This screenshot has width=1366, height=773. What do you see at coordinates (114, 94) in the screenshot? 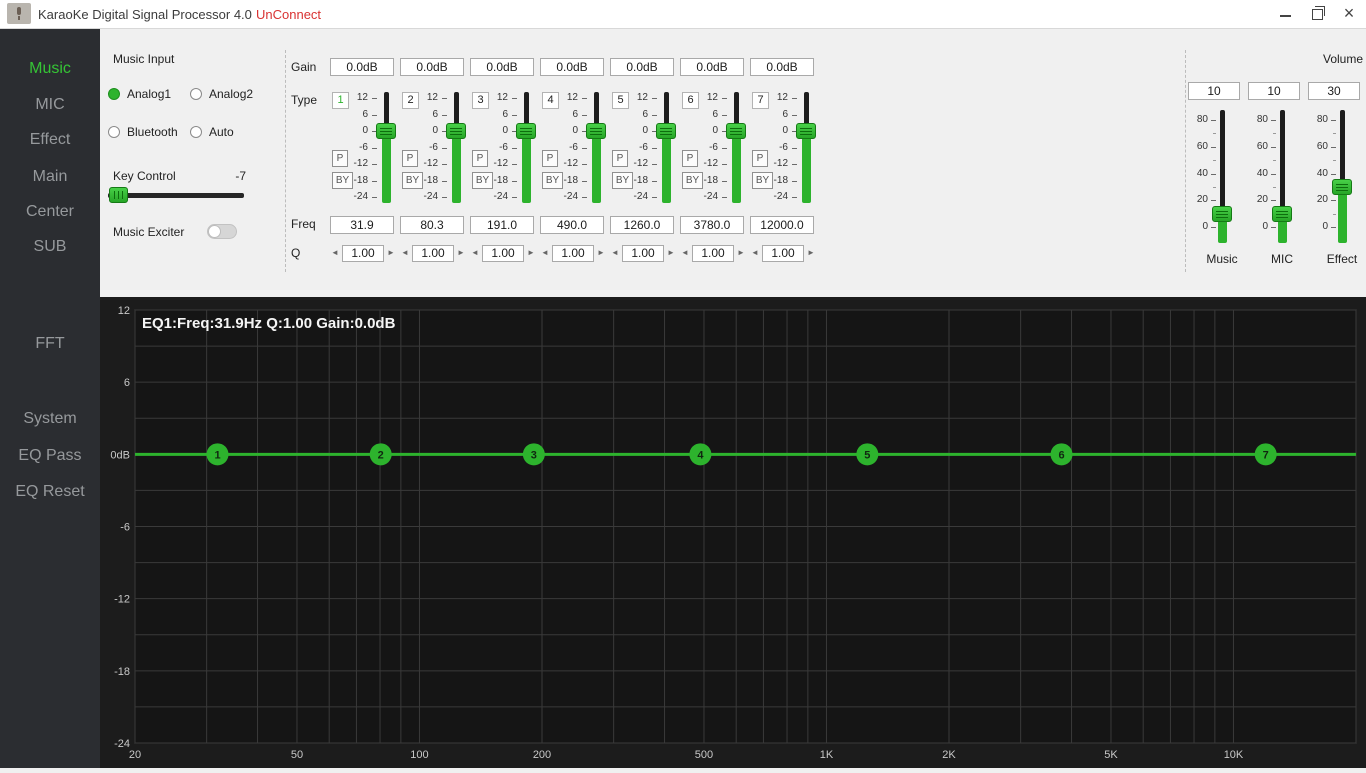
I see `radio-analog1` at bounding box center [114, 94].